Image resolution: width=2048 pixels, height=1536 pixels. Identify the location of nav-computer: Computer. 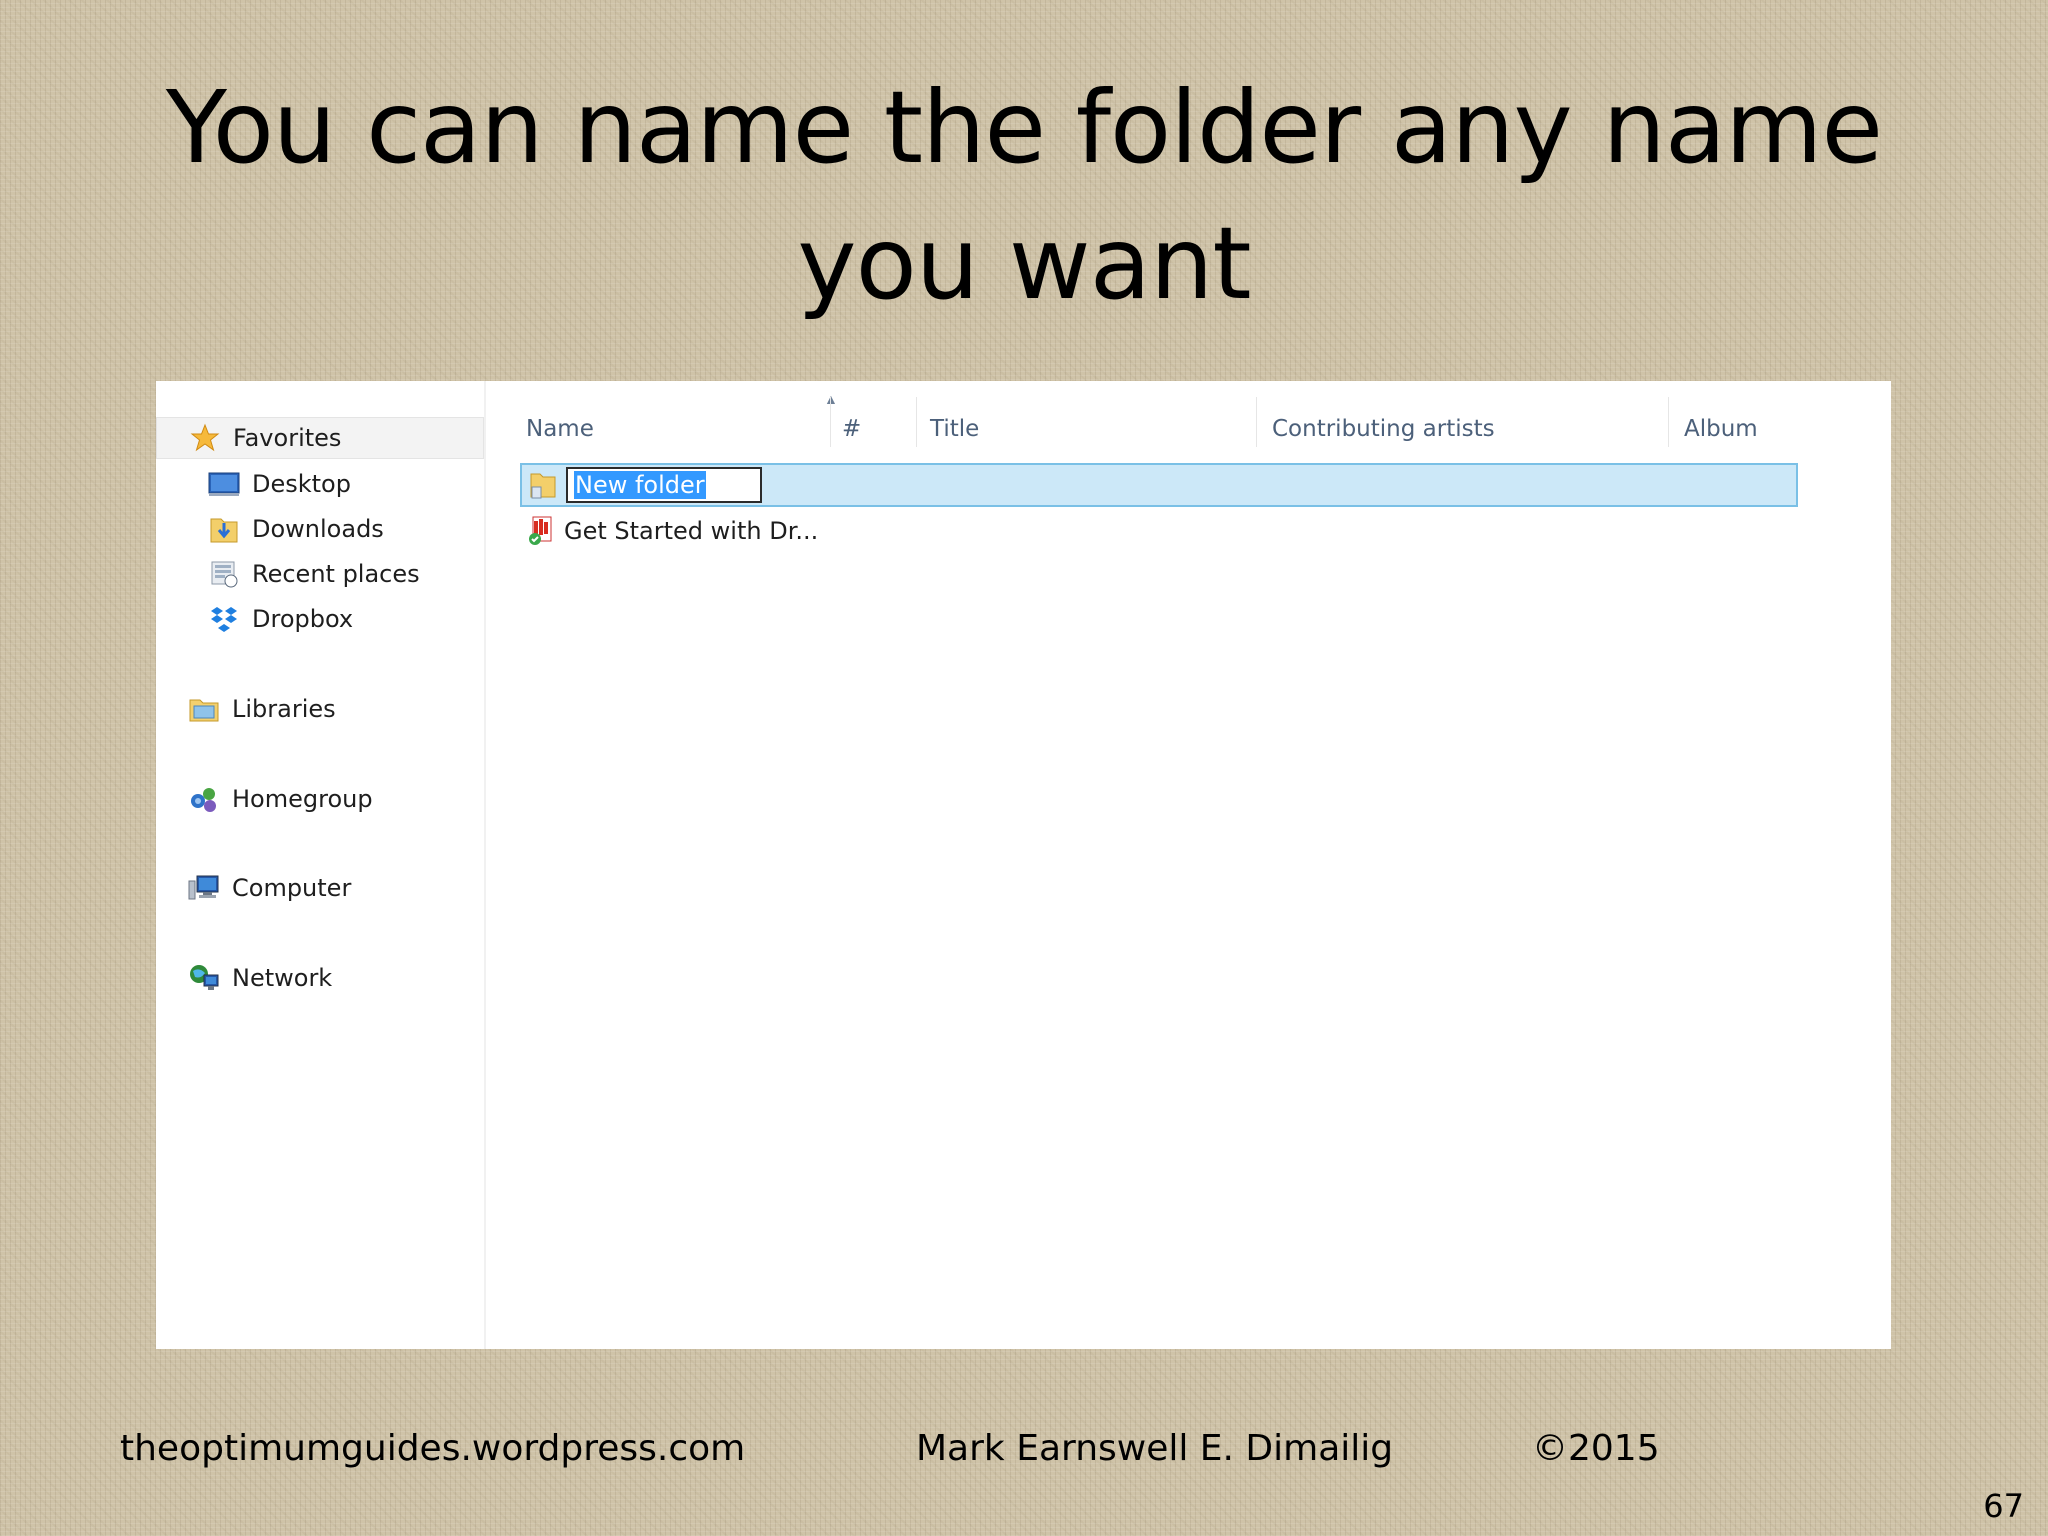
(269, 888).